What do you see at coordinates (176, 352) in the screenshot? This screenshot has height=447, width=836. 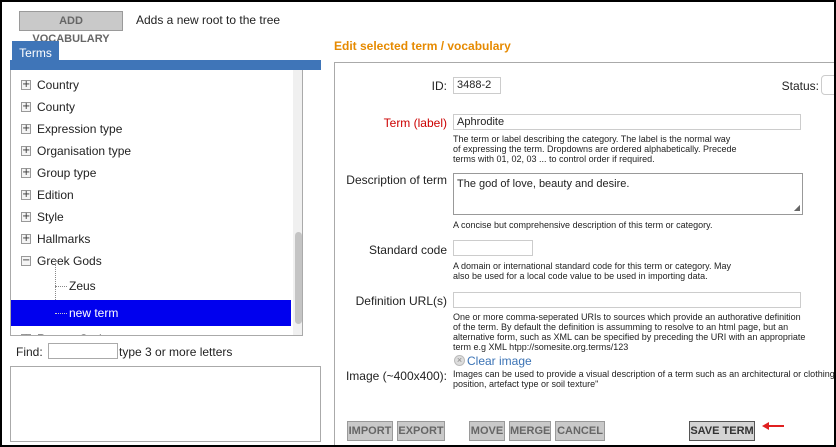 I see `find-hint: type 3 or more letters` at bounding box center [176, 352].